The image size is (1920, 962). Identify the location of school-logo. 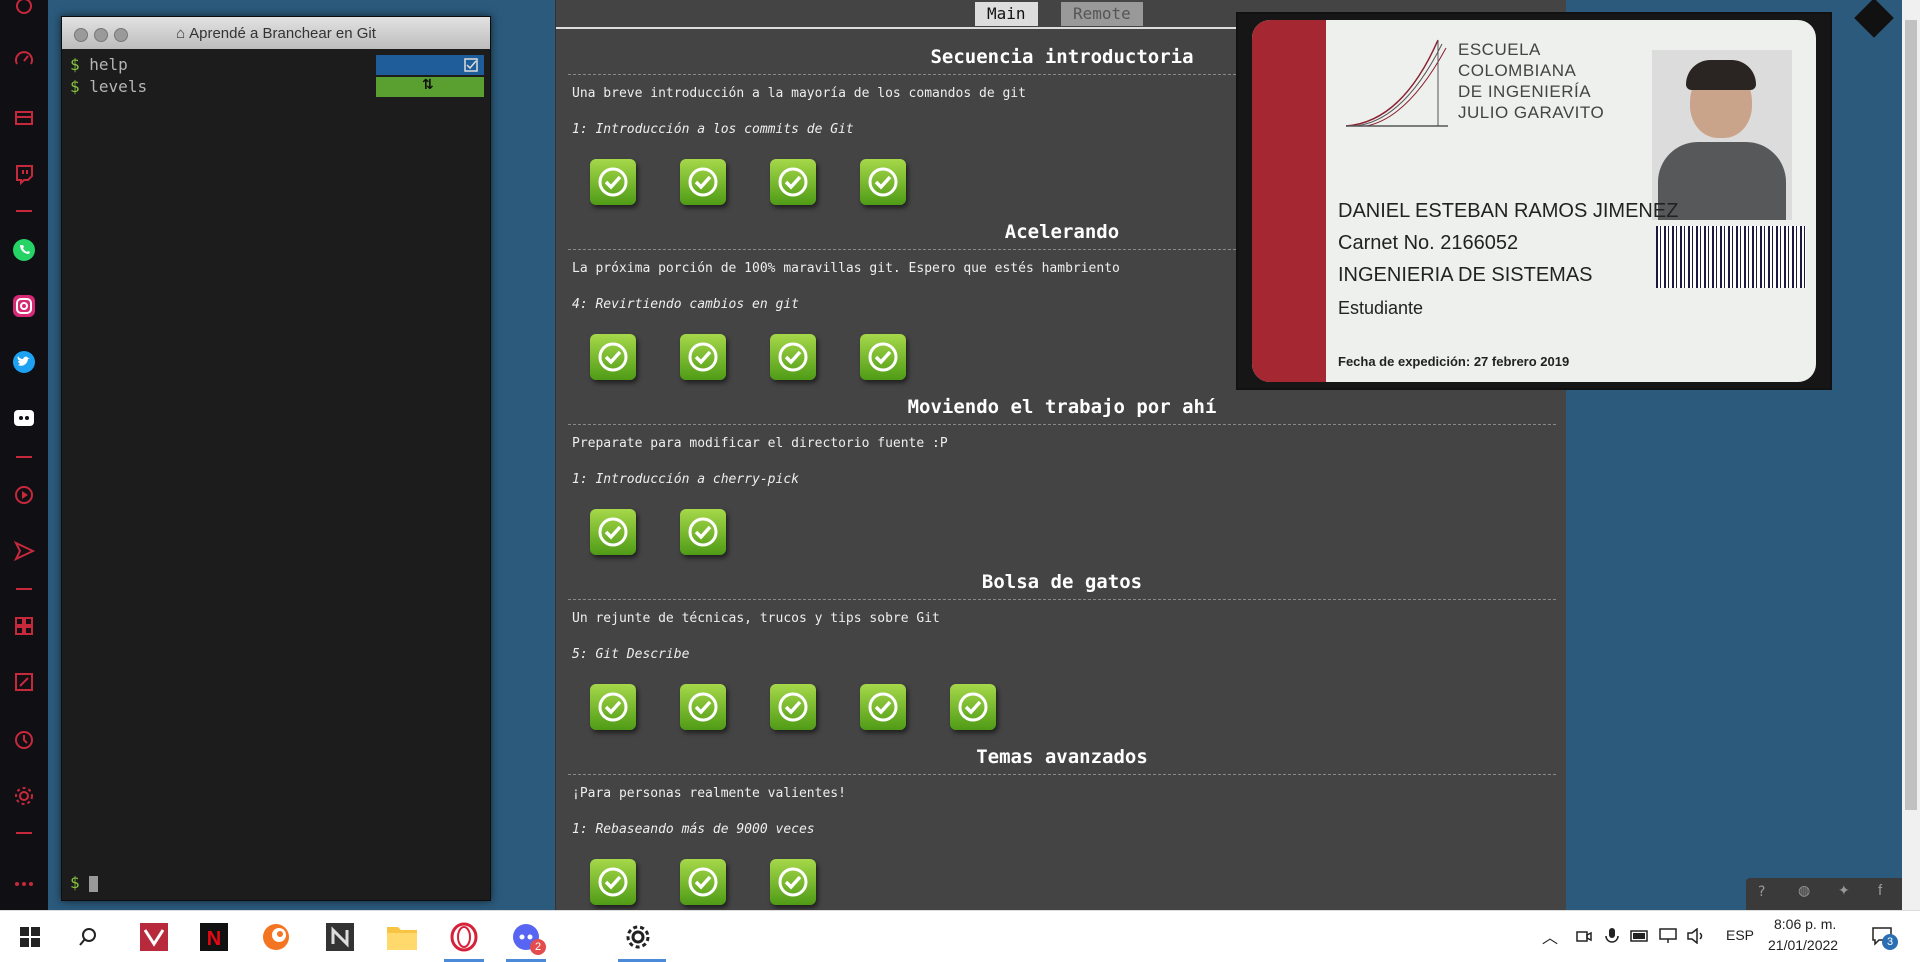
(1396, 83).